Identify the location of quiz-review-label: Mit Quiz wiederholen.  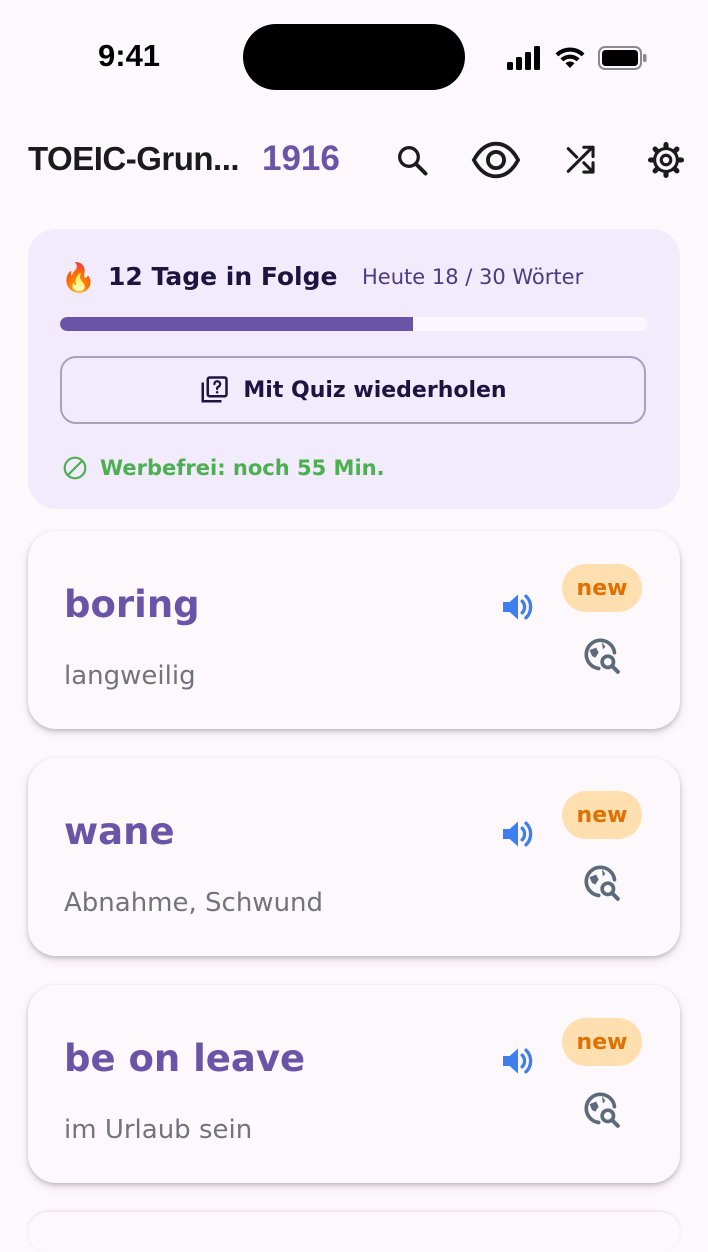
(375, 390).